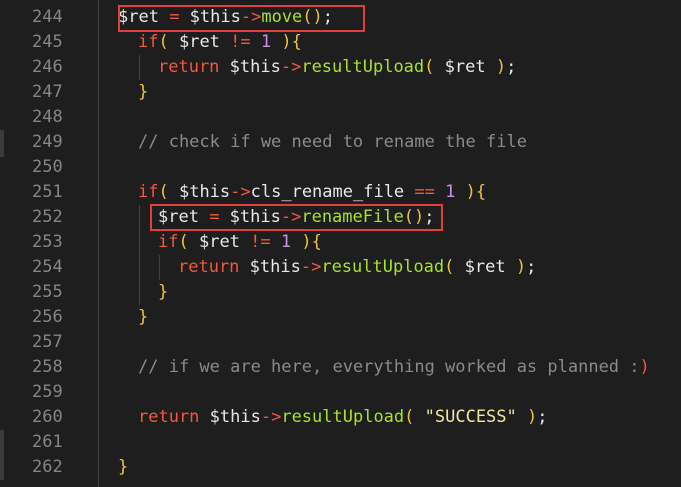 The image size is (681, 487). Describe the element at coordinates (47, 242) in the screenshot. I see `line-number: 253` at that location.